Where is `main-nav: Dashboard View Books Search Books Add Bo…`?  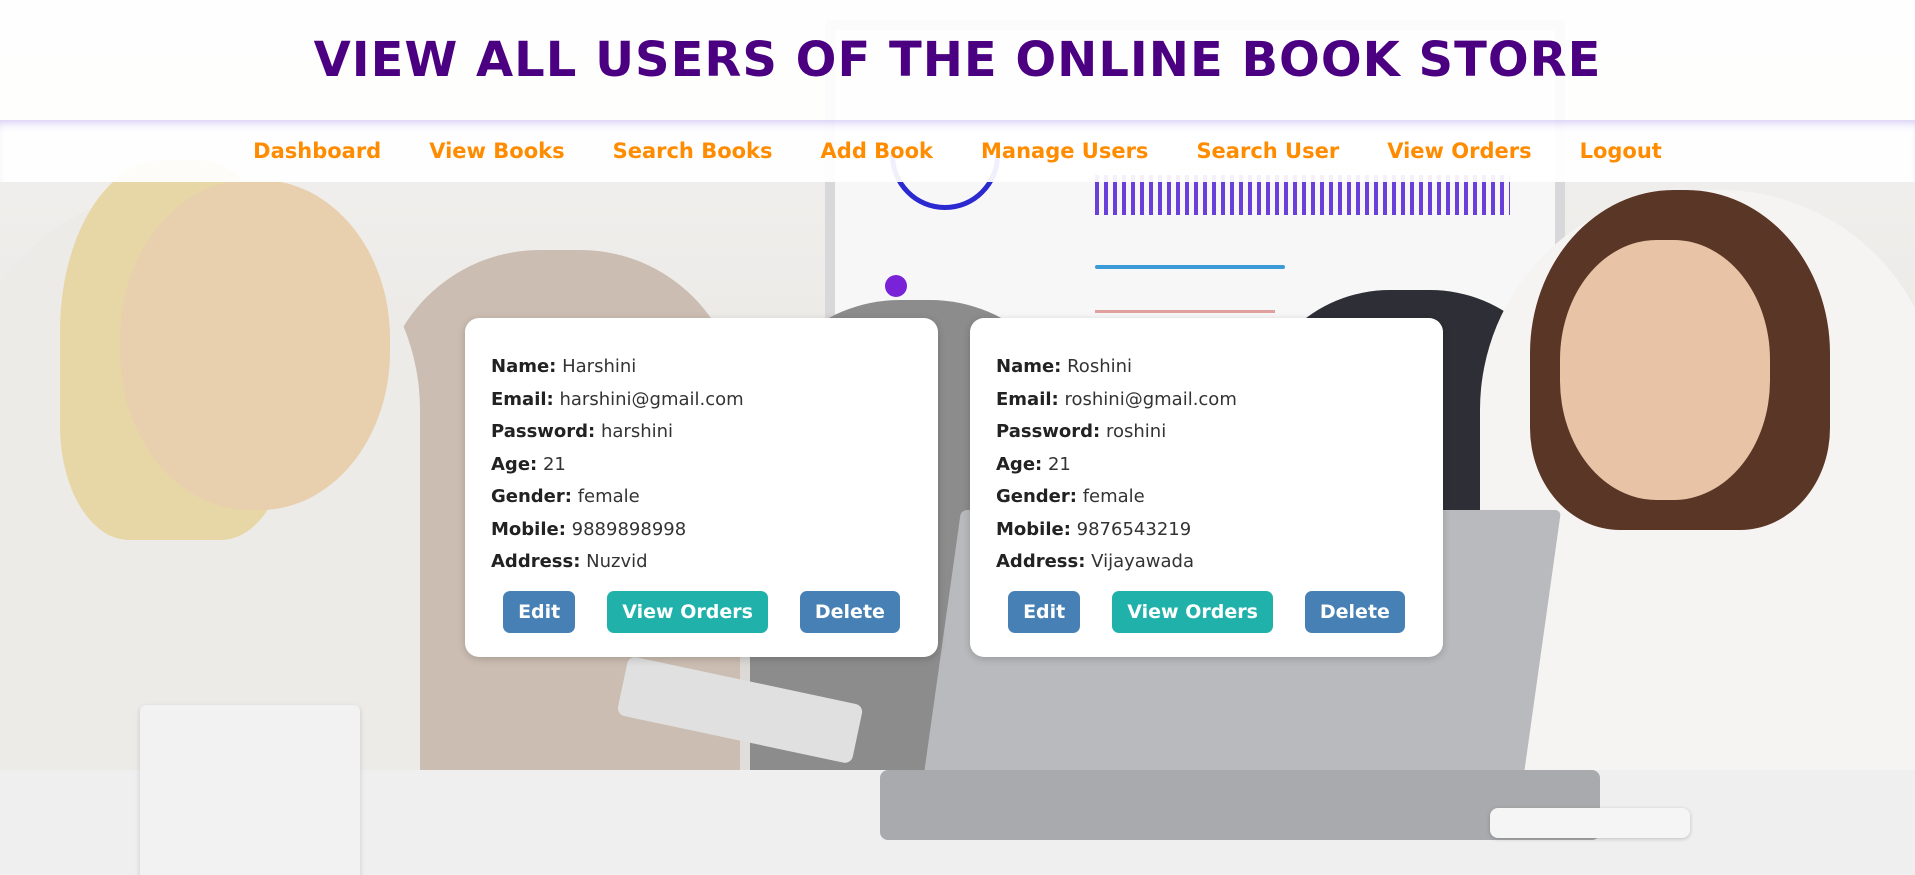
main-nav: Dashboard View Books Search Books Add Bo… is located at coordinates (957, 151).